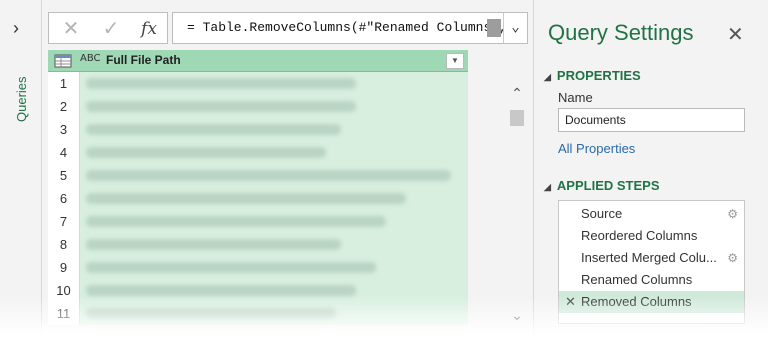 Image resolution: width=768 pixels, height=342 pixels. Describe the element at coordinates (455, 61) in the screenshot. I see `chevron-down-icon: ▼` at that location.